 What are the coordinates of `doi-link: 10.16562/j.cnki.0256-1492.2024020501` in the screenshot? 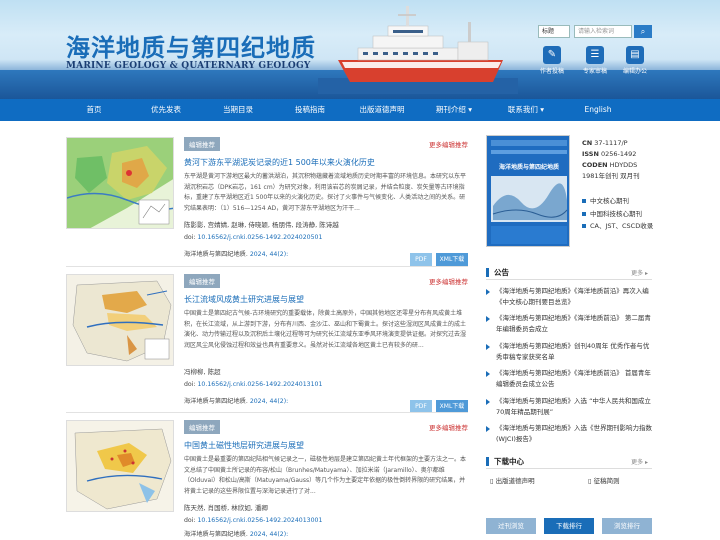 It's located at (259, 237).